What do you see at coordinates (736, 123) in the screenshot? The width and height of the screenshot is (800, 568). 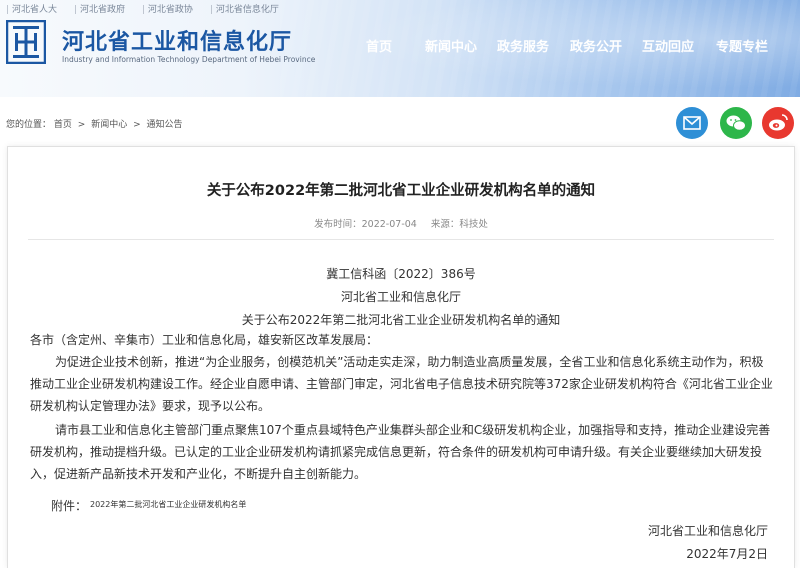 I see `wechat-icon` at bounding box center [736, 123].